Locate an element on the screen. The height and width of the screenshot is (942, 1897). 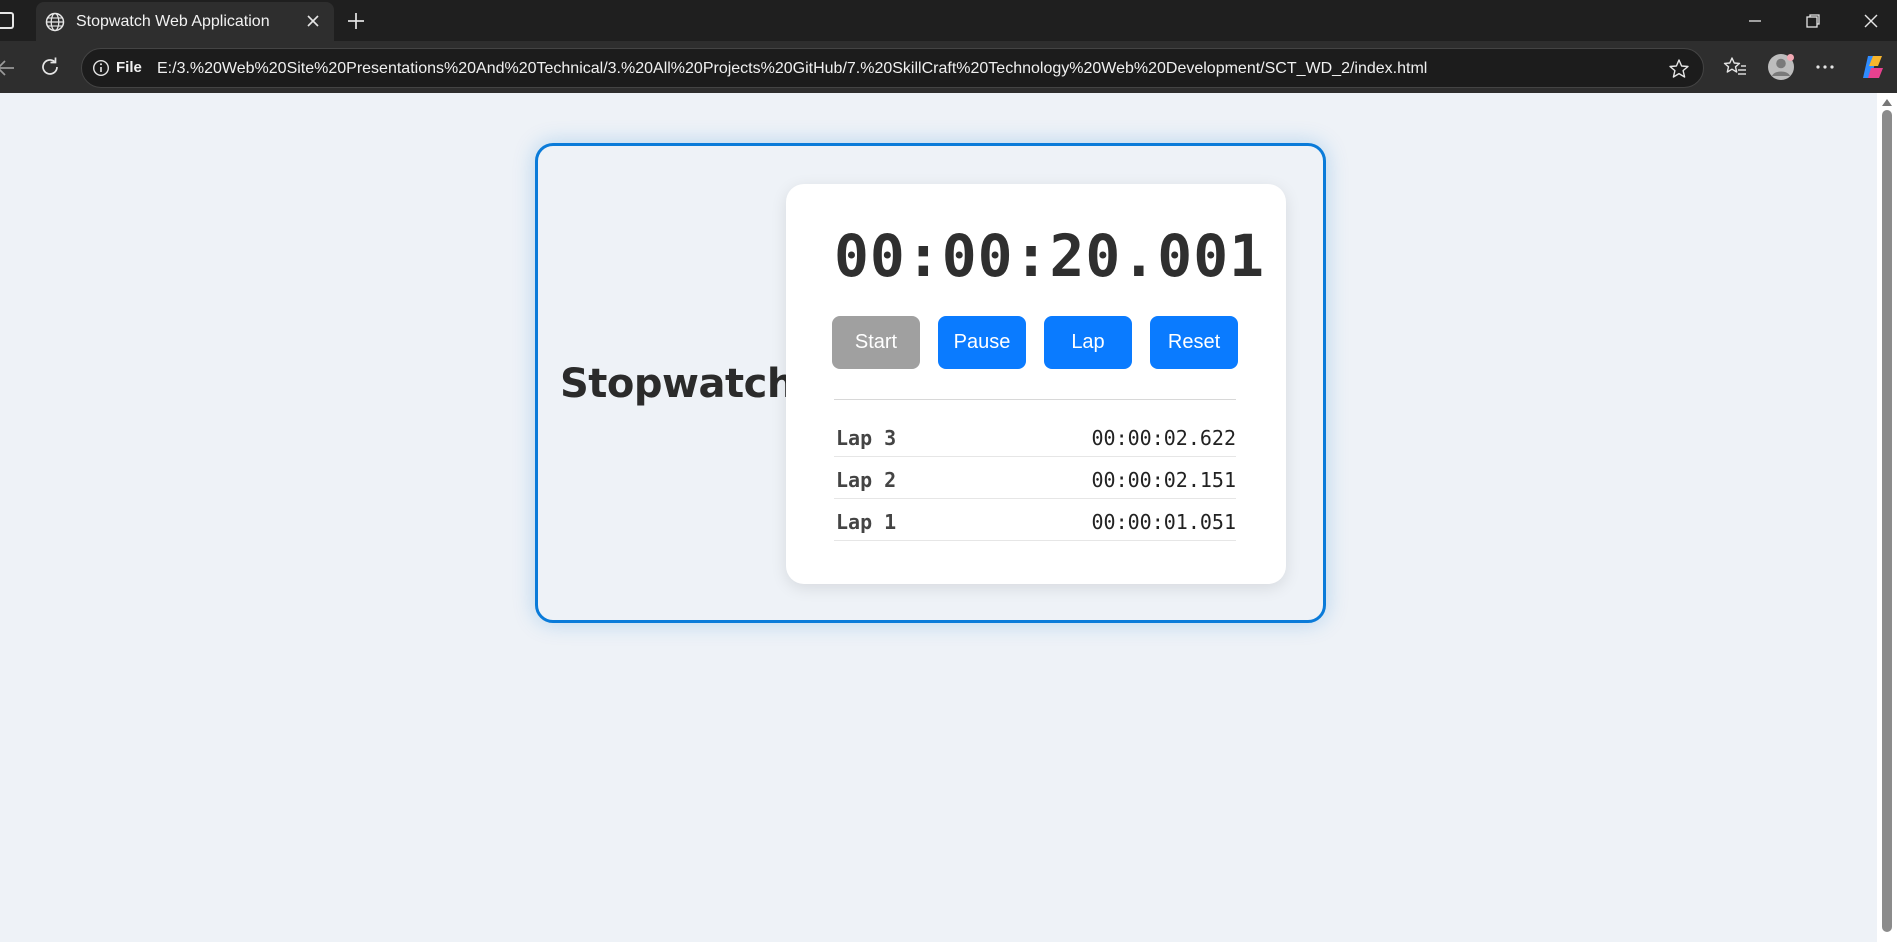
lap-item: Lap 2 00:00:02.151 is located at coordinates (1035, 478).